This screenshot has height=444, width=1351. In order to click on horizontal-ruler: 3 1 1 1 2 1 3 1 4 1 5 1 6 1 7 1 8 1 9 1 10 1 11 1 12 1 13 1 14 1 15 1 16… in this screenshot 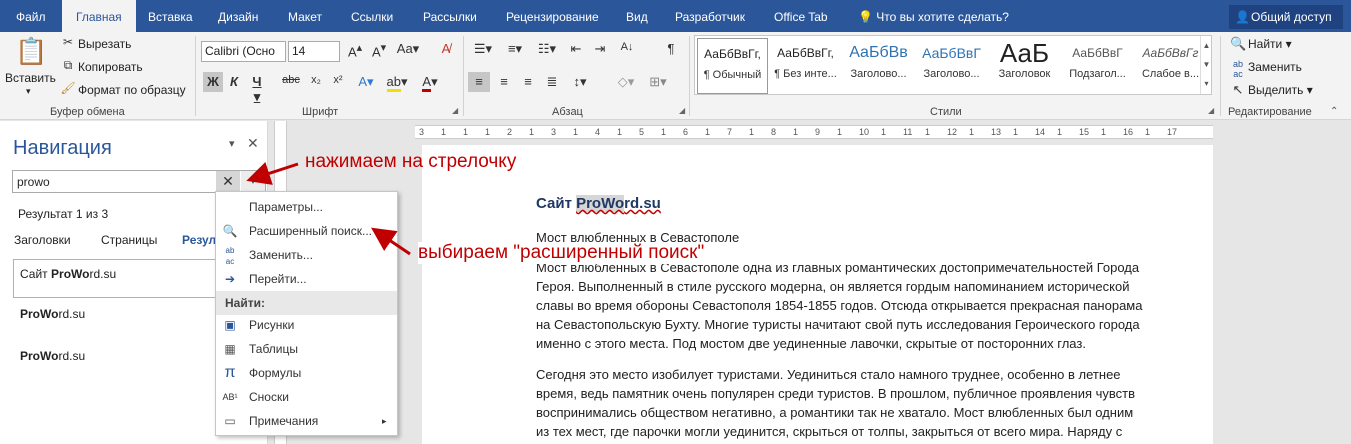, I will do `click(814, 132)`.